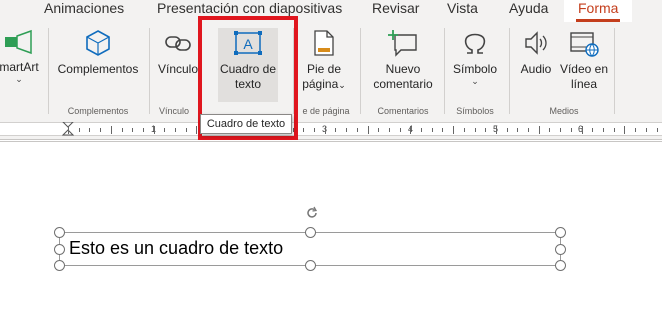  What do you see at coordinates (402, 43) in the screenshot?
I see `new-comment-icon` at bounding box center [402, 43].